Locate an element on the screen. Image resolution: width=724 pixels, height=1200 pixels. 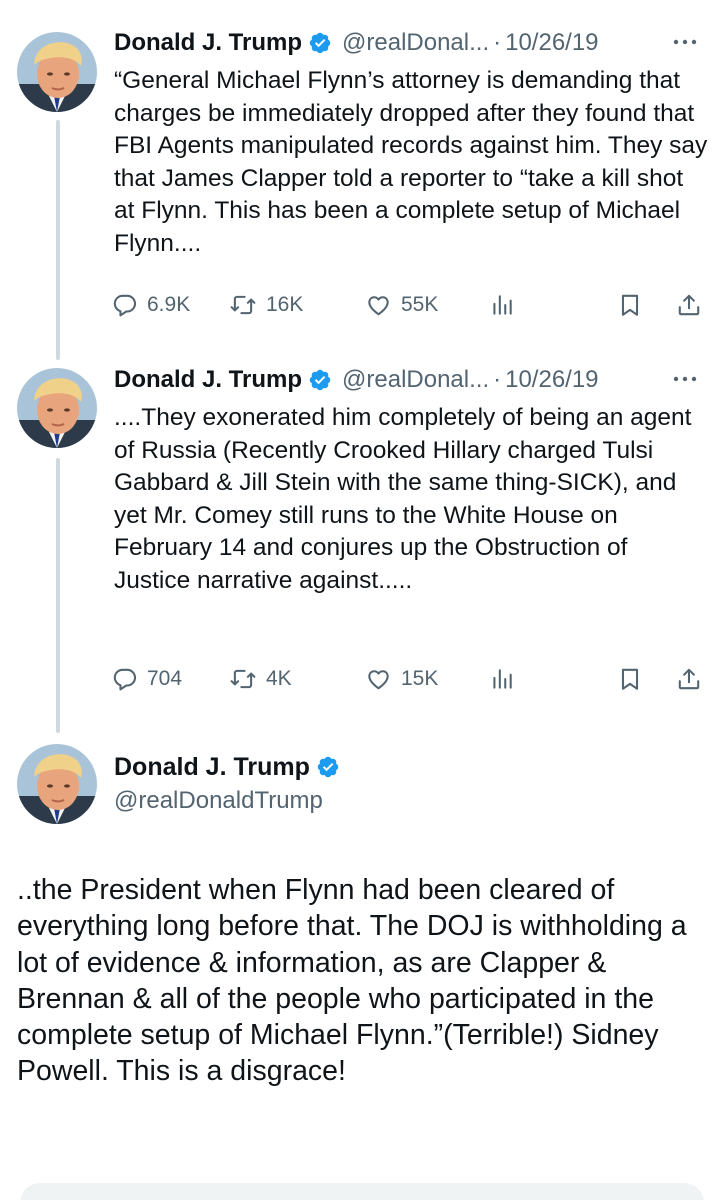
main-tweet-header: Donald J. Trump @realDonaldTrump is located at coordinates (227, 784).